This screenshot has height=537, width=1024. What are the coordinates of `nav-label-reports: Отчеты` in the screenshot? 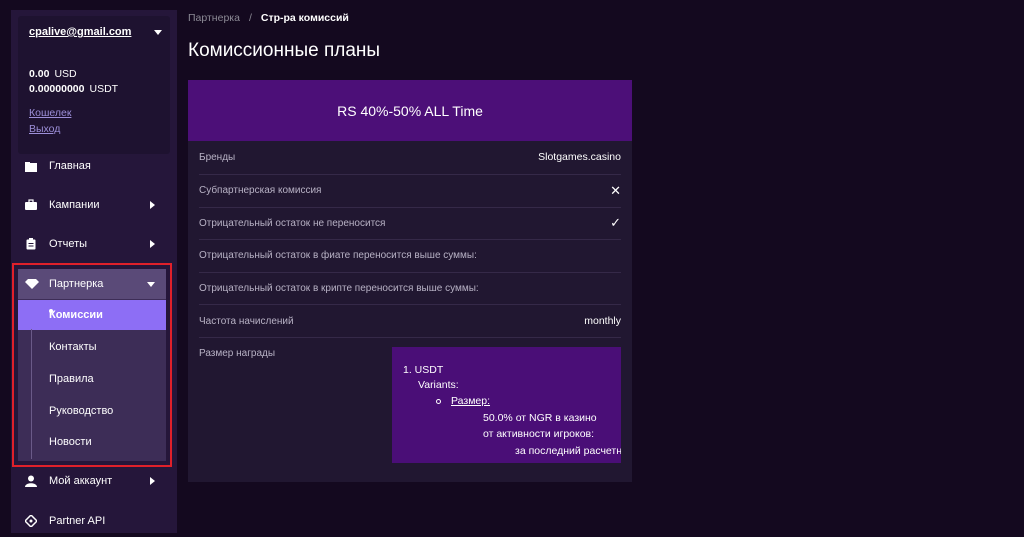 It's located at (68, 244).